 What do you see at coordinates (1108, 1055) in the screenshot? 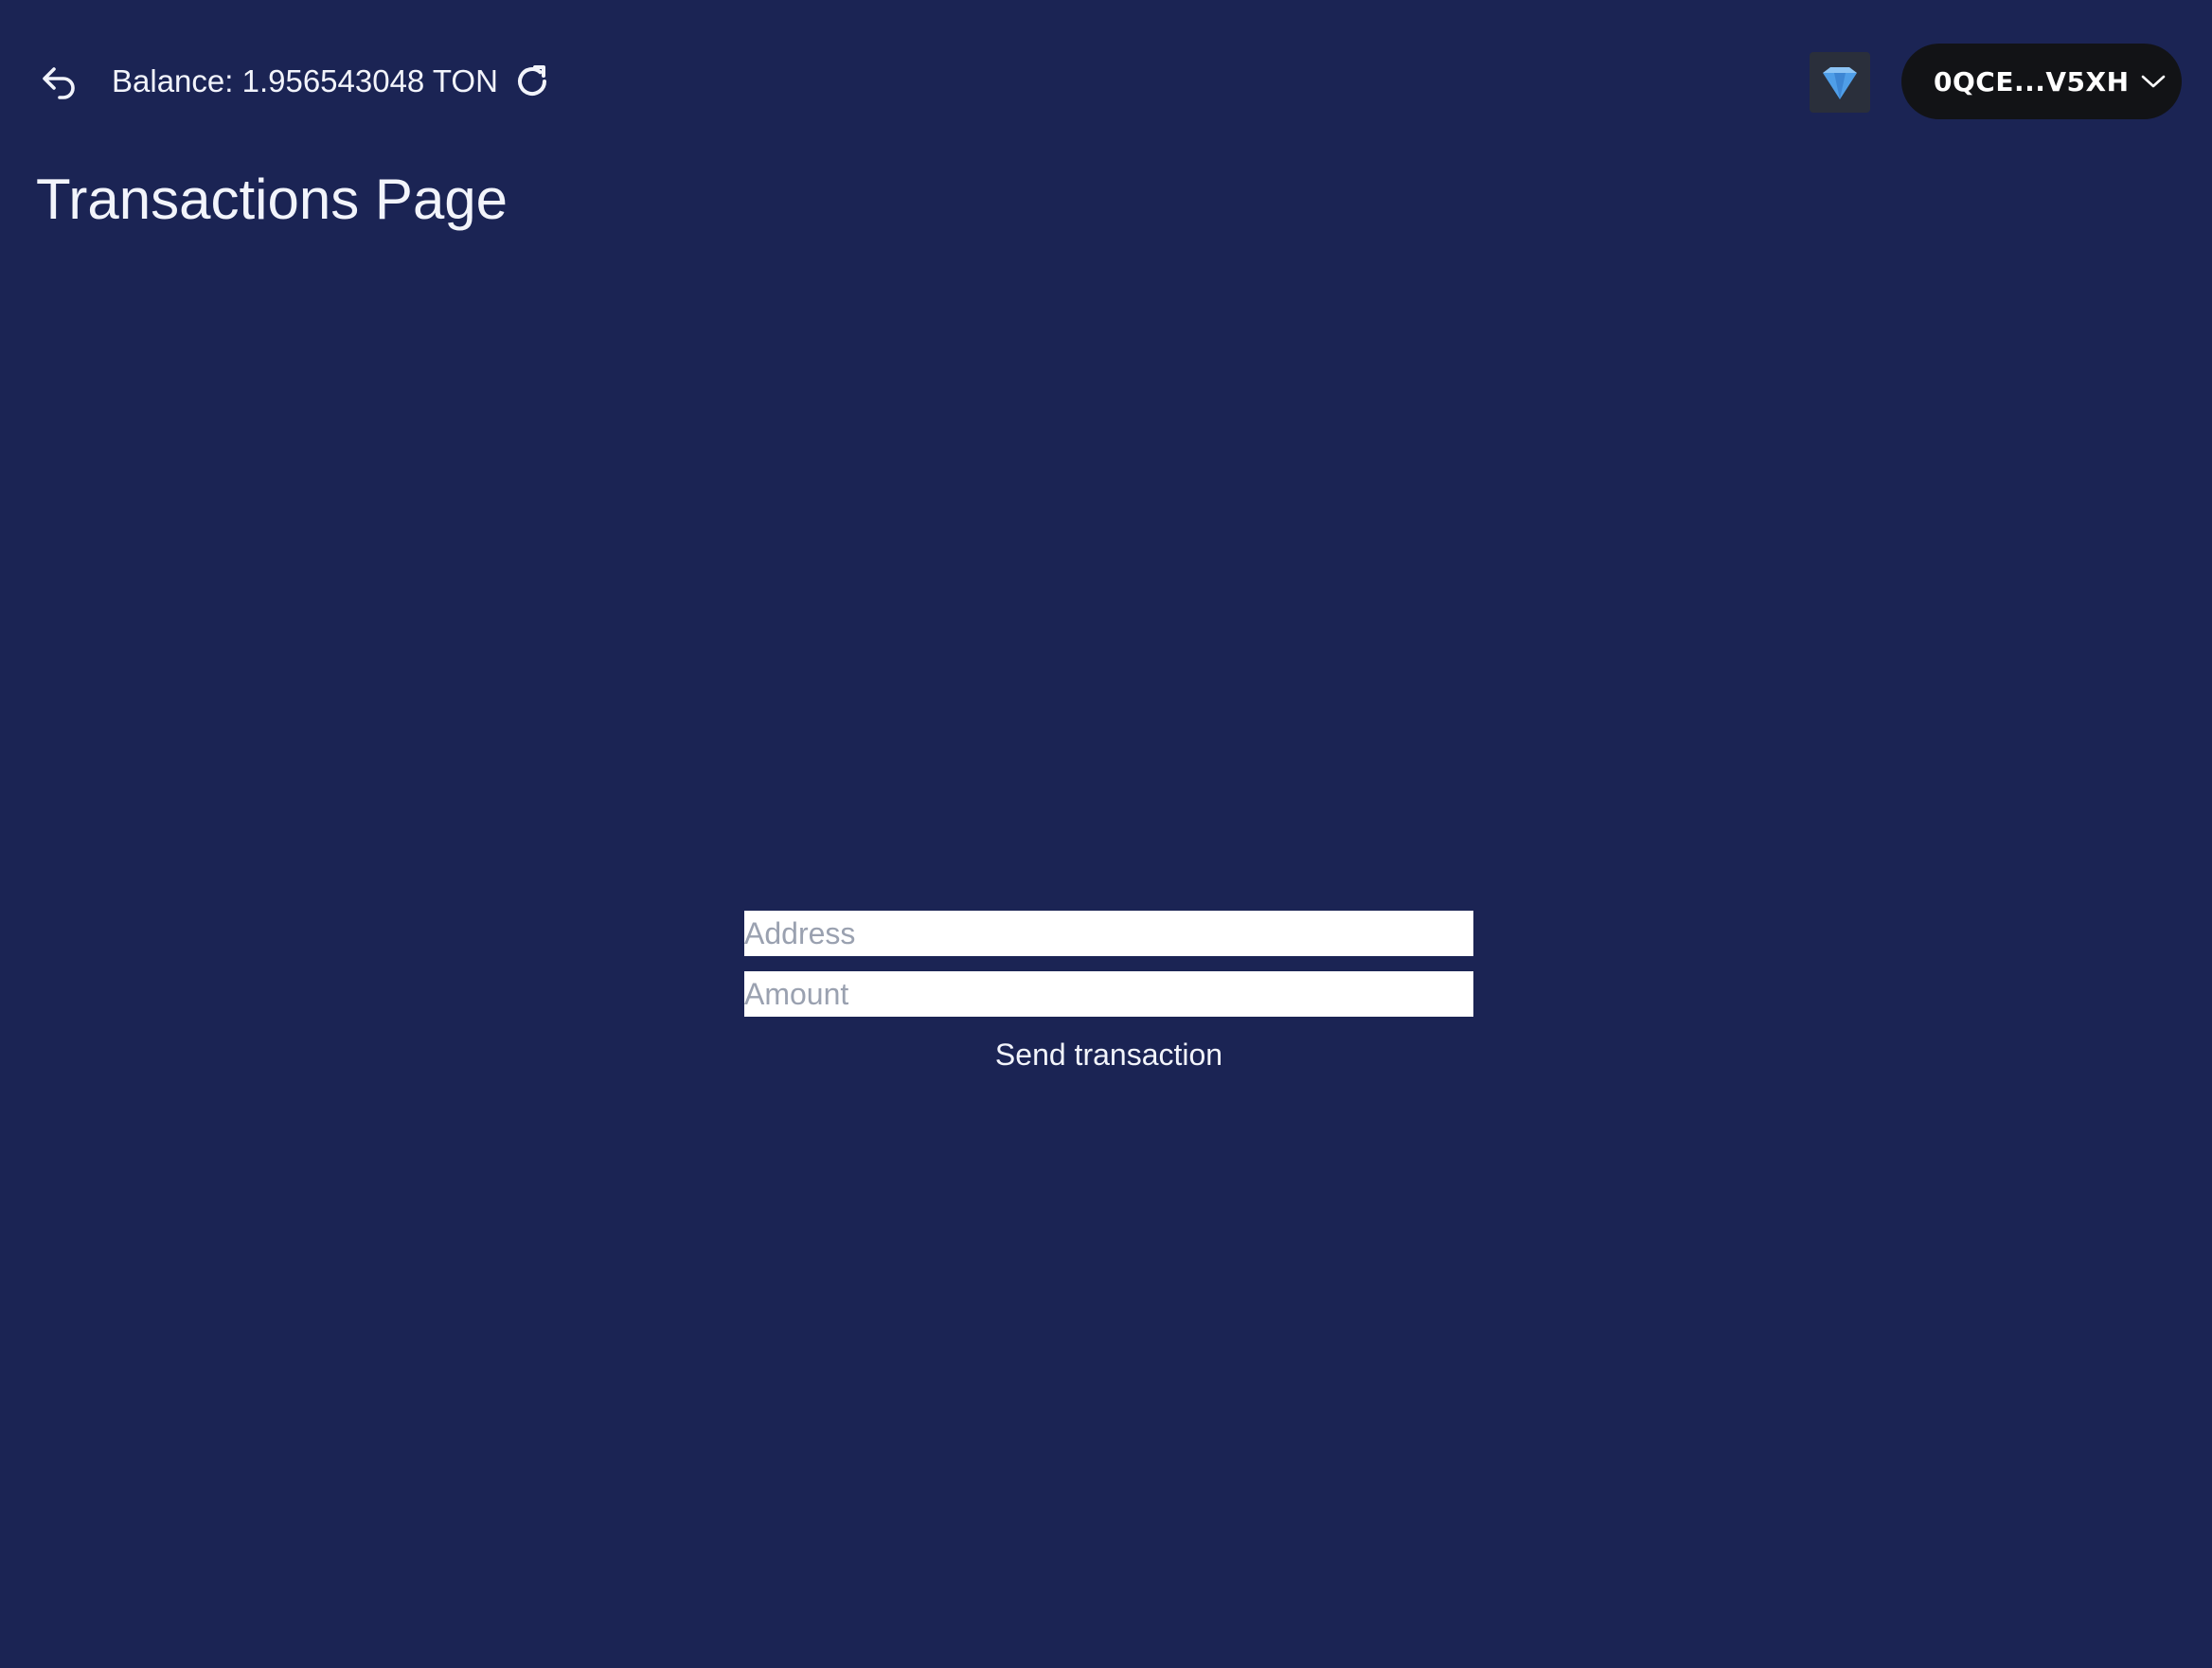
I see `send-transaction-button: Send transaction` at bounding box center [1108, 1055].